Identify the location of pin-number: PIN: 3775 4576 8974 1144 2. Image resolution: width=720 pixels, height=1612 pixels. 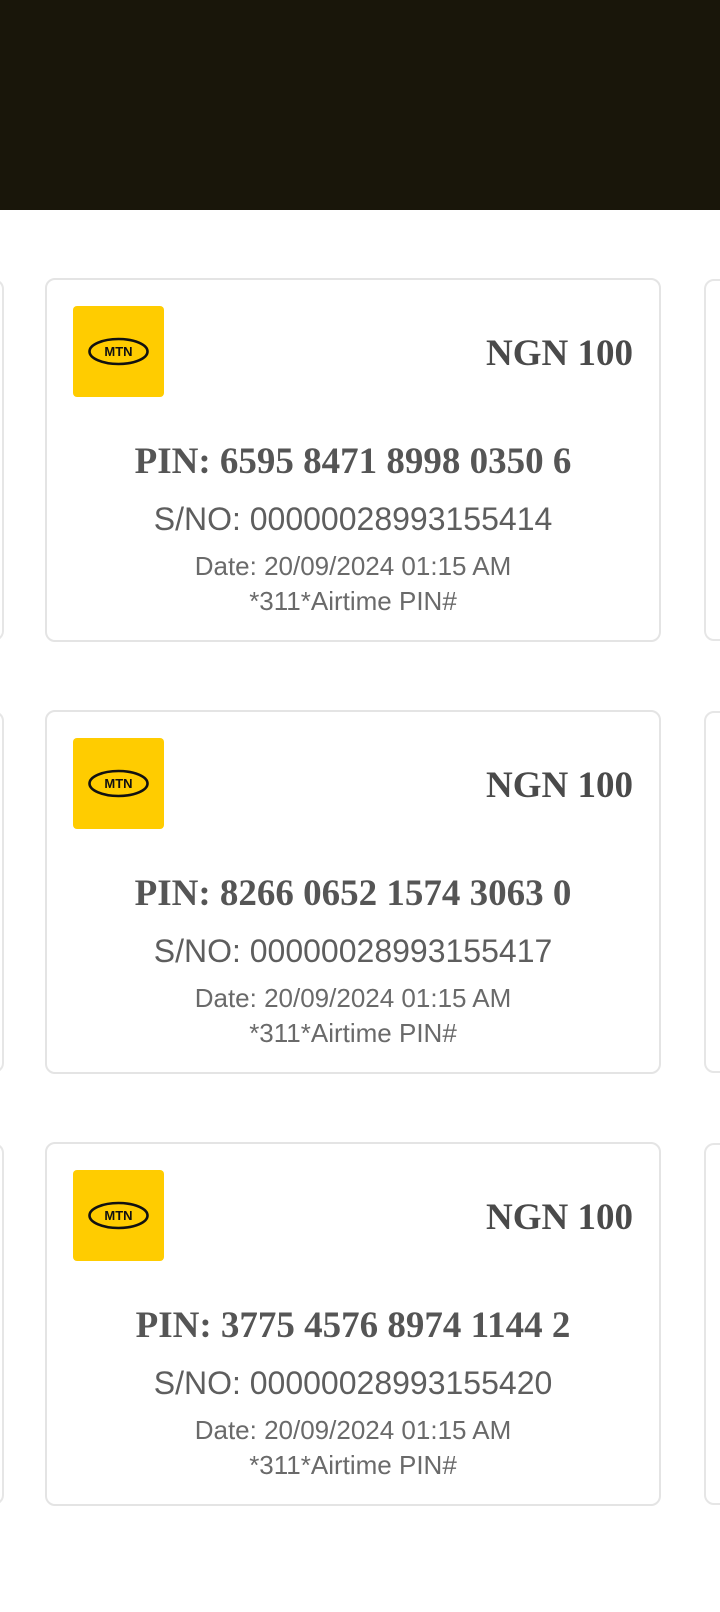
(353, 1325).